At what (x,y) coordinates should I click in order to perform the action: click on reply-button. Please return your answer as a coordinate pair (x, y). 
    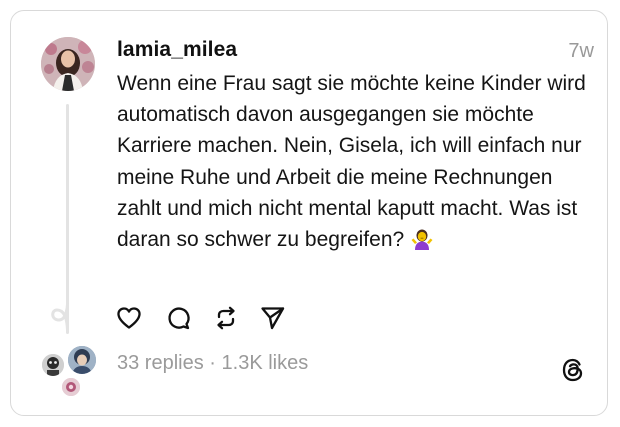
    Looking at the image, I should click on (178, 318).